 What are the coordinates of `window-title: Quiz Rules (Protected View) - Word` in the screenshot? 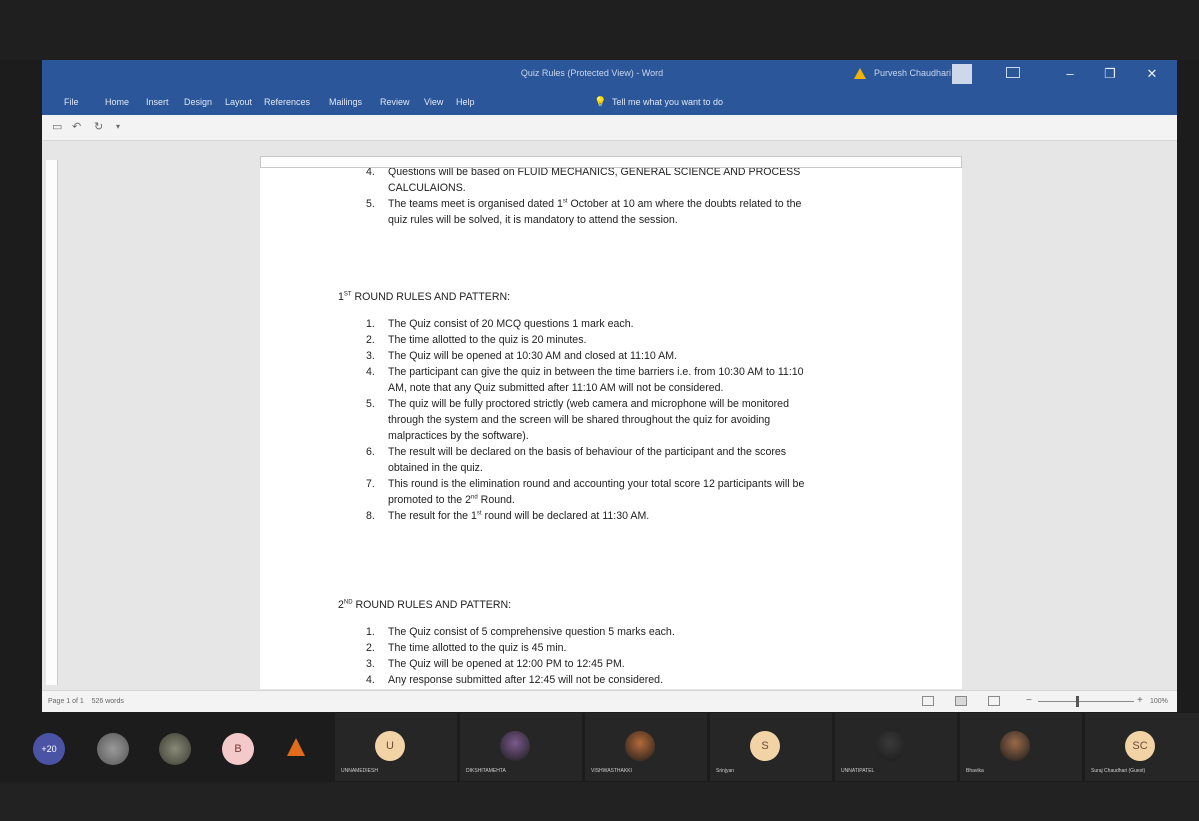 It's located at (592, 73).